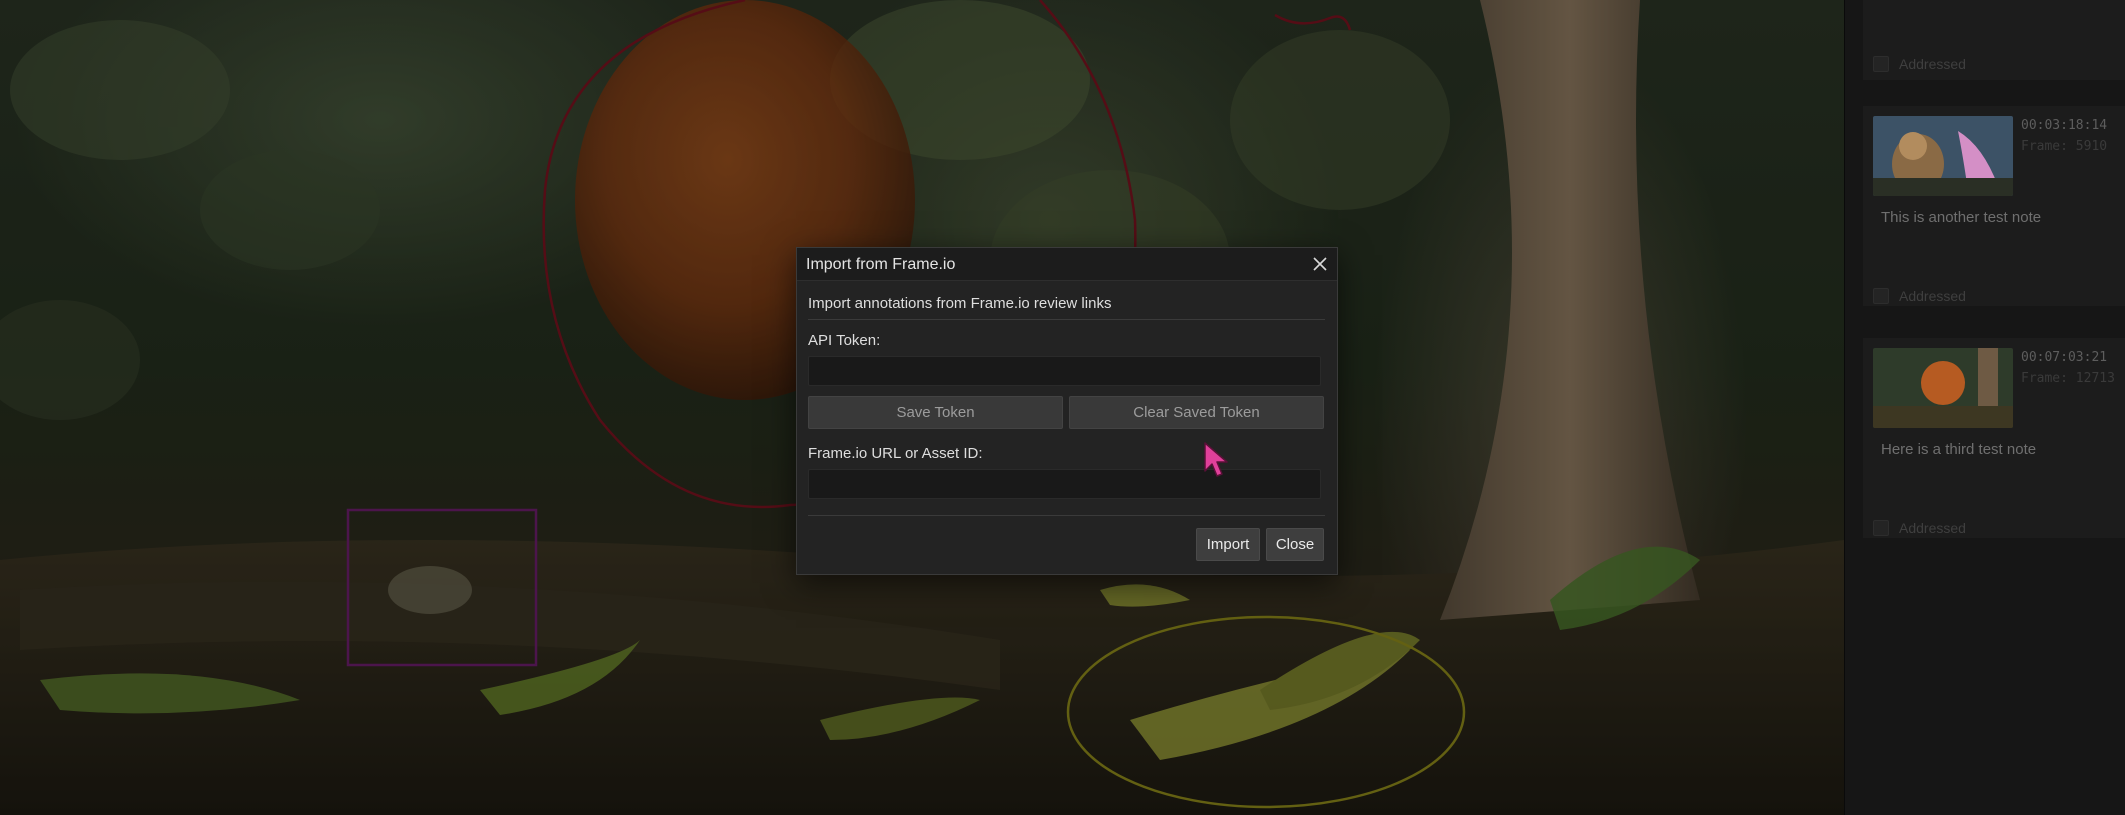 The height and width of the screenshot is (815, 2125). Describe the element at coordinates (1994, 40) in the screenshot. I see `note-card: Addressed` at that location.